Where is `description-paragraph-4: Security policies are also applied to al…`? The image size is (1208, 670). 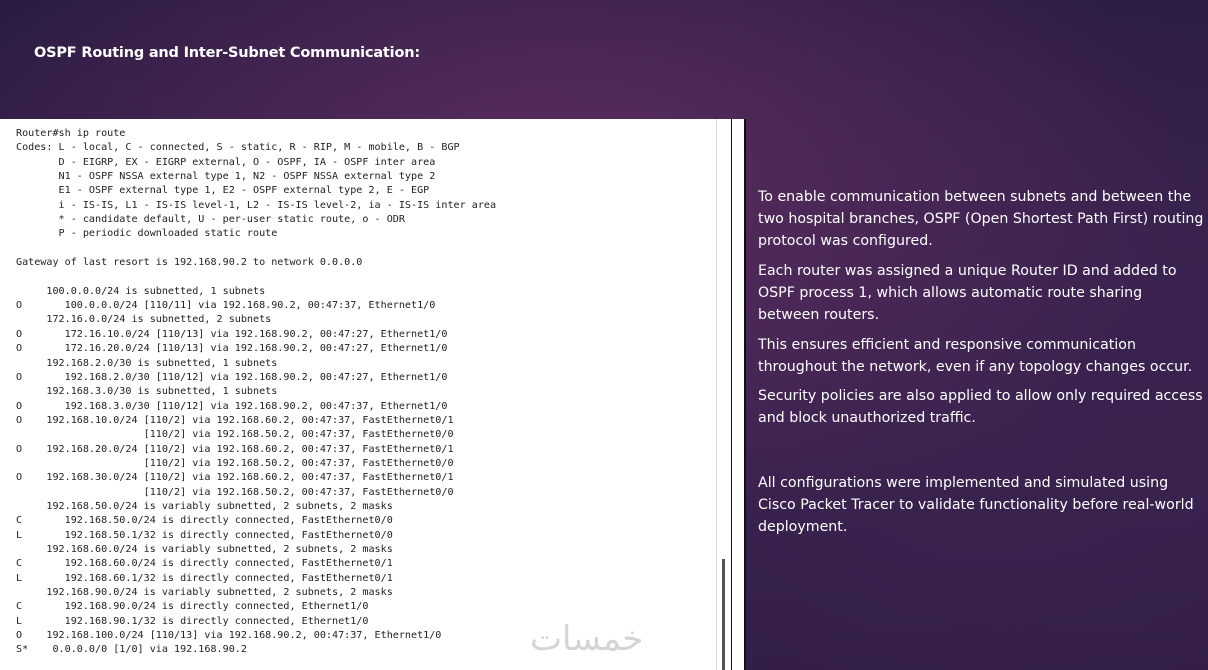 description-paragraph-4: Security policies are also applied to al… is located at coordinates (980, 407).